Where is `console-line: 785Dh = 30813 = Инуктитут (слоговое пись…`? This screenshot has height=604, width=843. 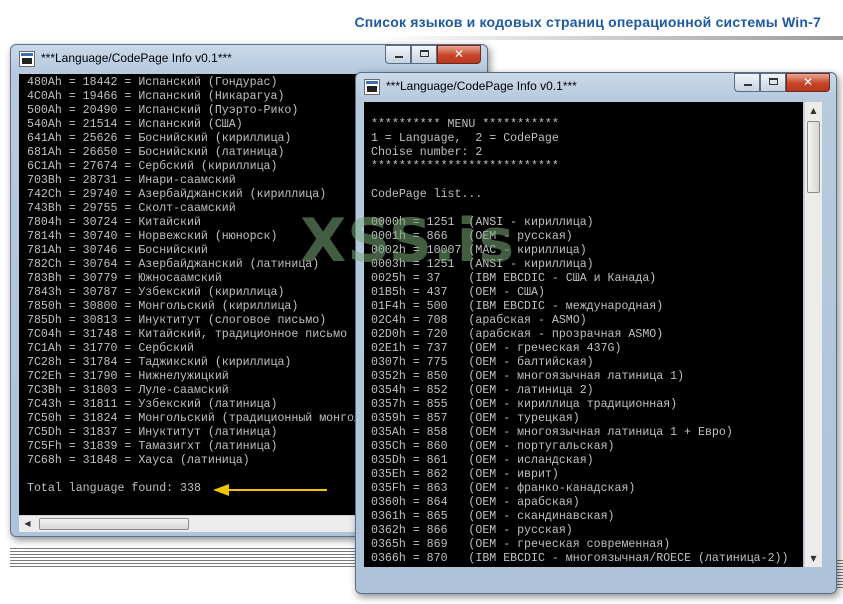 console-line: 785Dh = 30813 = Инуктитут (слоговое пись… is located at coordinates (177, 320).